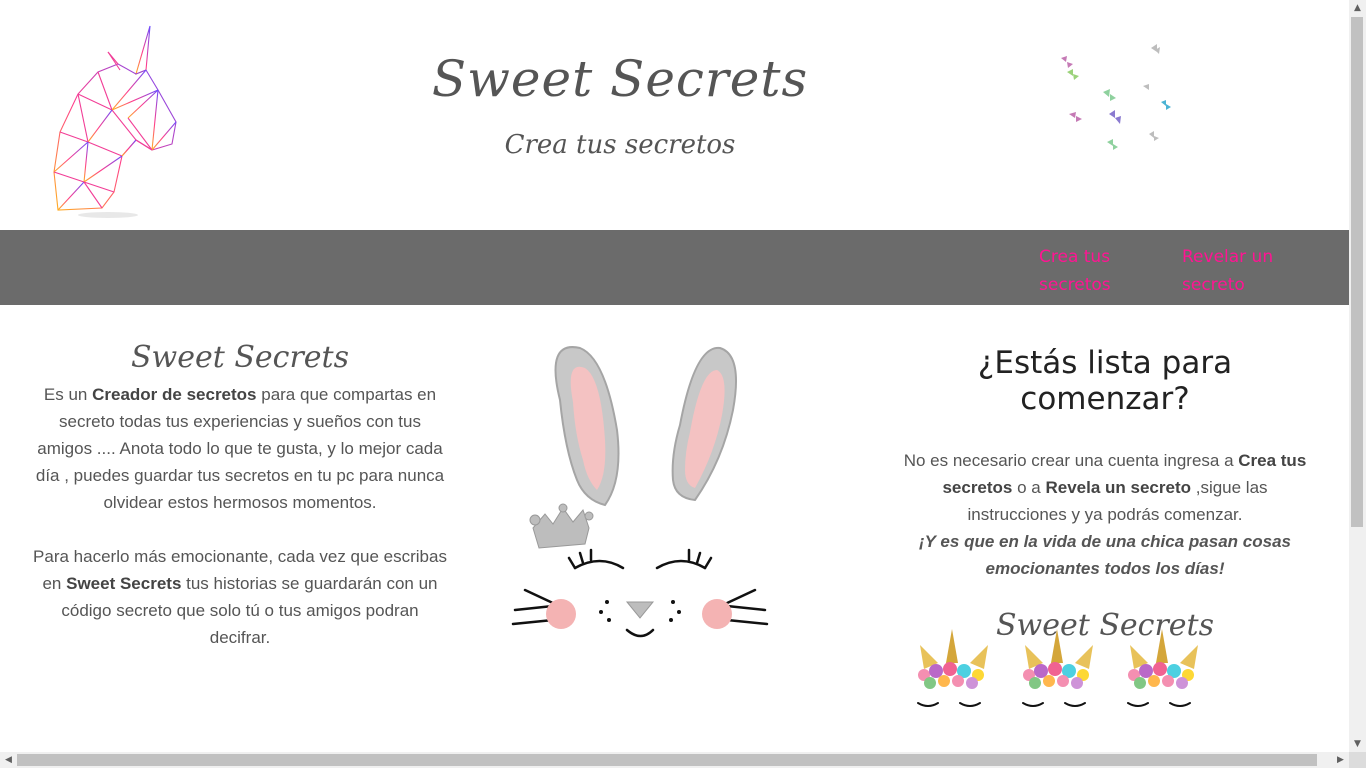 This screenshot has width=1366, height=768. Describe the element at coordinates (640, 492) in the screenshot. I see `bunny-face-icon` at that location.